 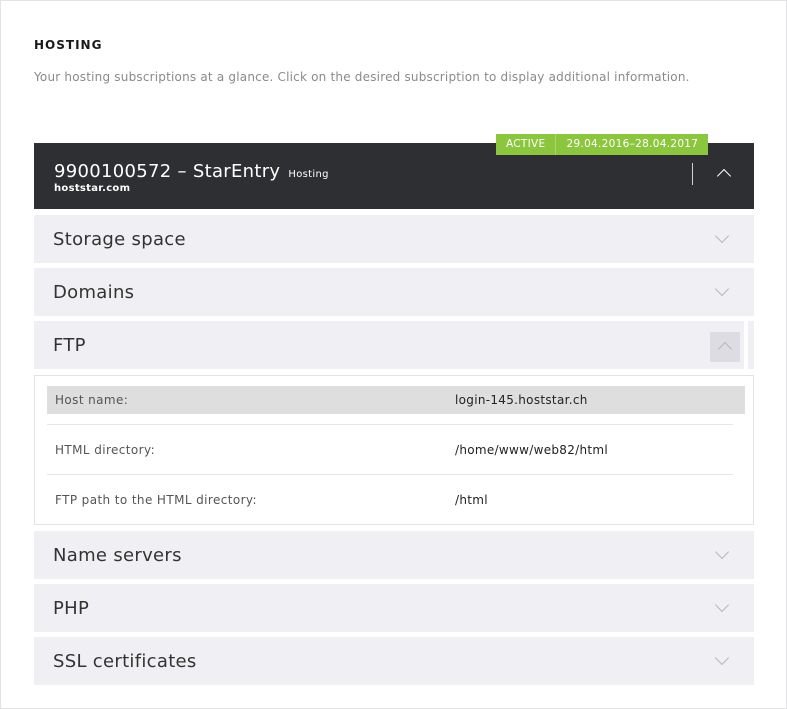 I want to click on section-ftp: FTP, so click(x=394, y=345).